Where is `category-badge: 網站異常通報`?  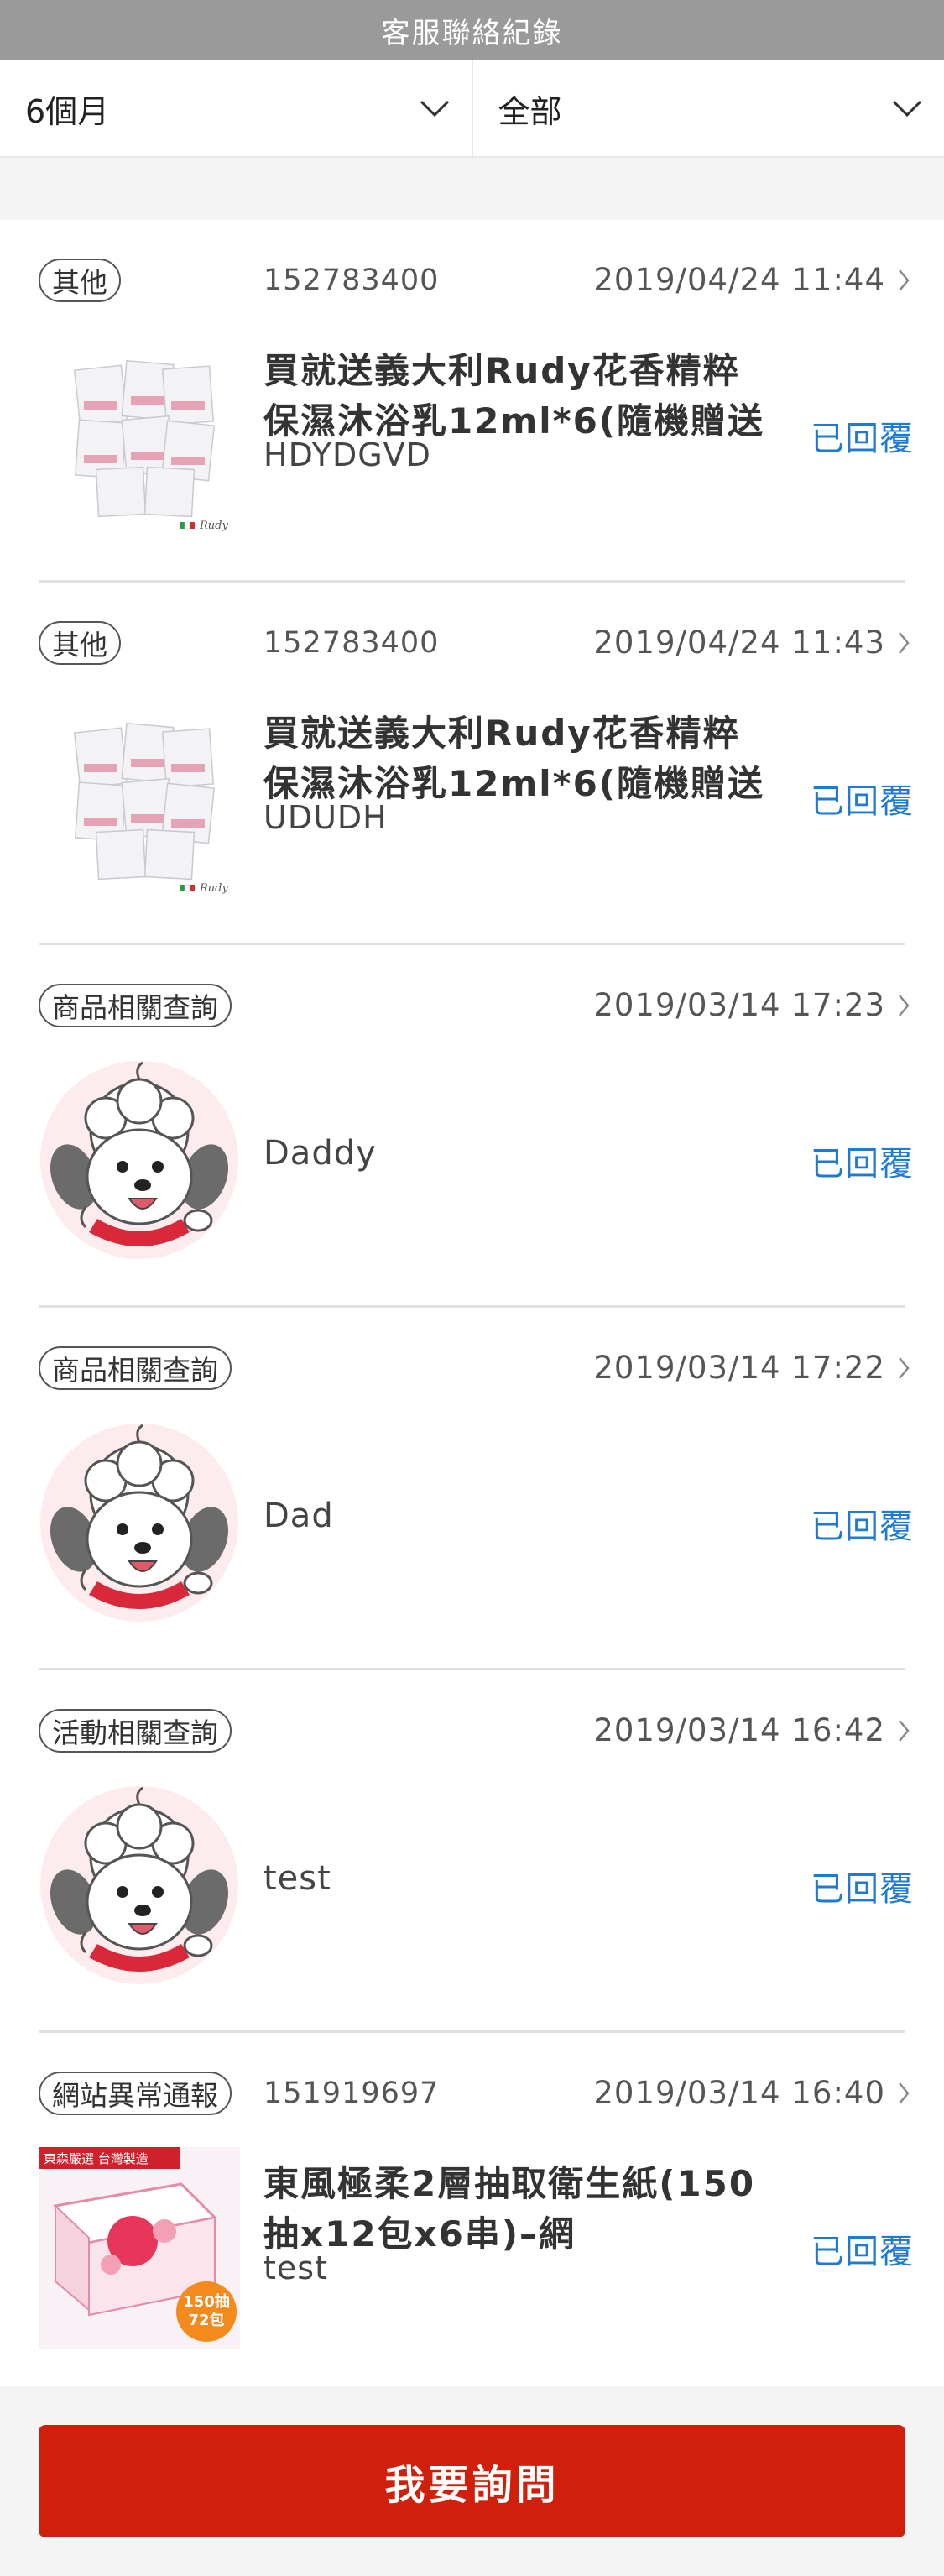 category-badge: 網站異常通報 is located at coordinates (135, 2093).